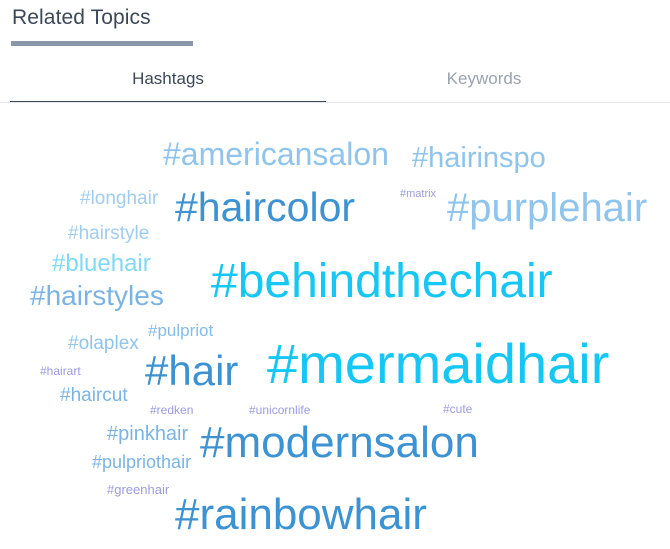 Image resolution: width=670 pixels, height=549 pixels. I want to click on cloud-word: #hairstyles, so click(97, 296).